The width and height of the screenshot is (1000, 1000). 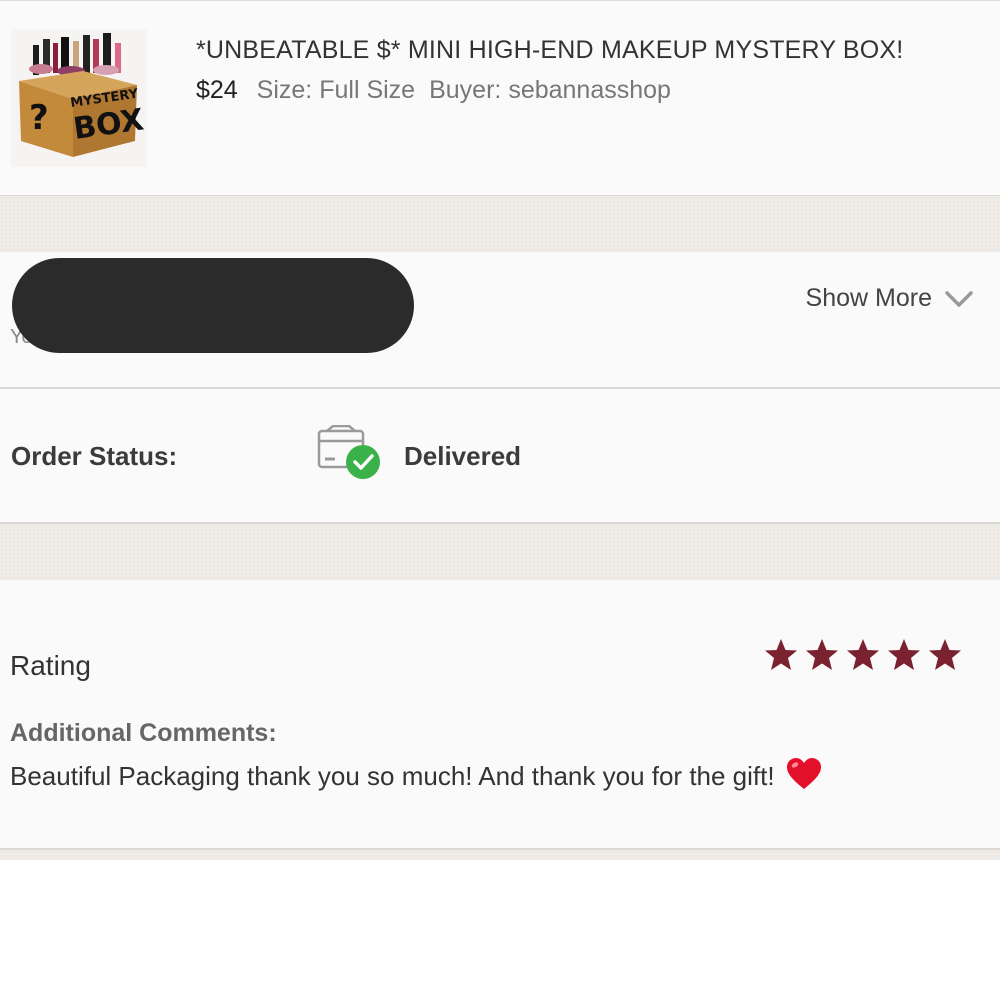 I want to click on package-delivered-icon, so click(x=348, y=452).